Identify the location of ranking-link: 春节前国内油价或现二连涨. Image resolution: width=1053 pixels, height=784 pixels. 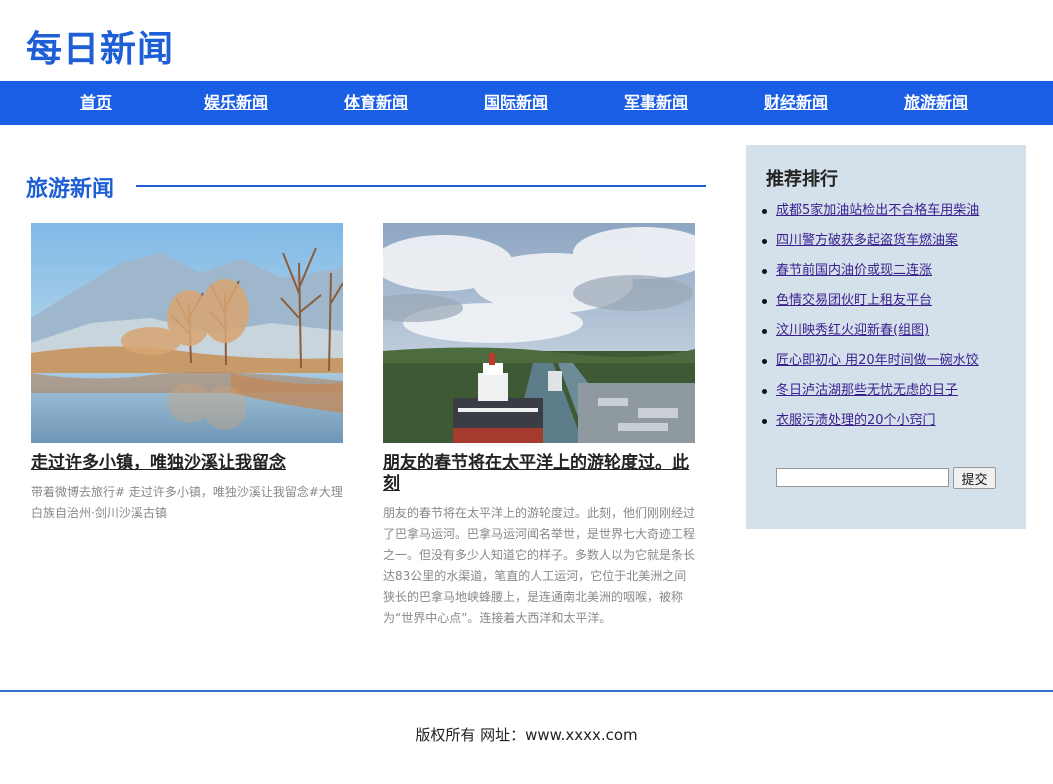
(854, 270).